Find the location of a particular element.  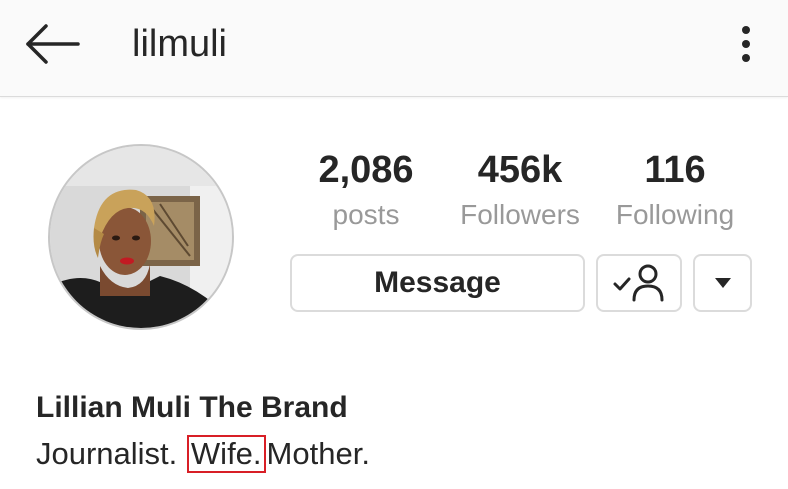

arrow-left-icon is located at coordinates (53, 44).